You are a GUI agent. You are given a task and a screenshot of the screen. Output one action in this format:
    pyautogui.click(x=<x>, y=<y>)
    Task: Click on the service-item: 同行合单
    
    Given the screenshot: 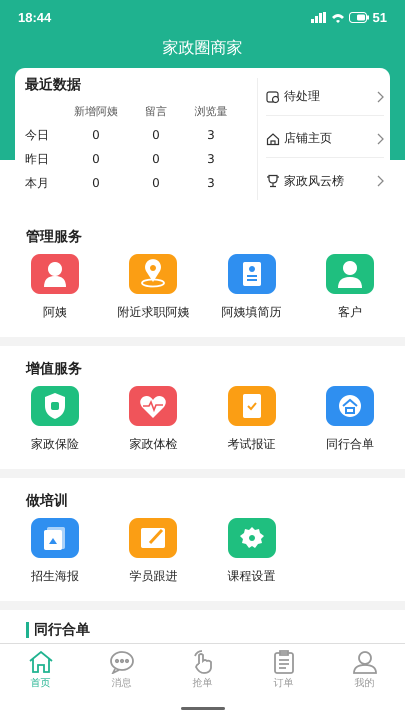 What is the action you would take?
    pyautogui.click(x=349, y=419)
    